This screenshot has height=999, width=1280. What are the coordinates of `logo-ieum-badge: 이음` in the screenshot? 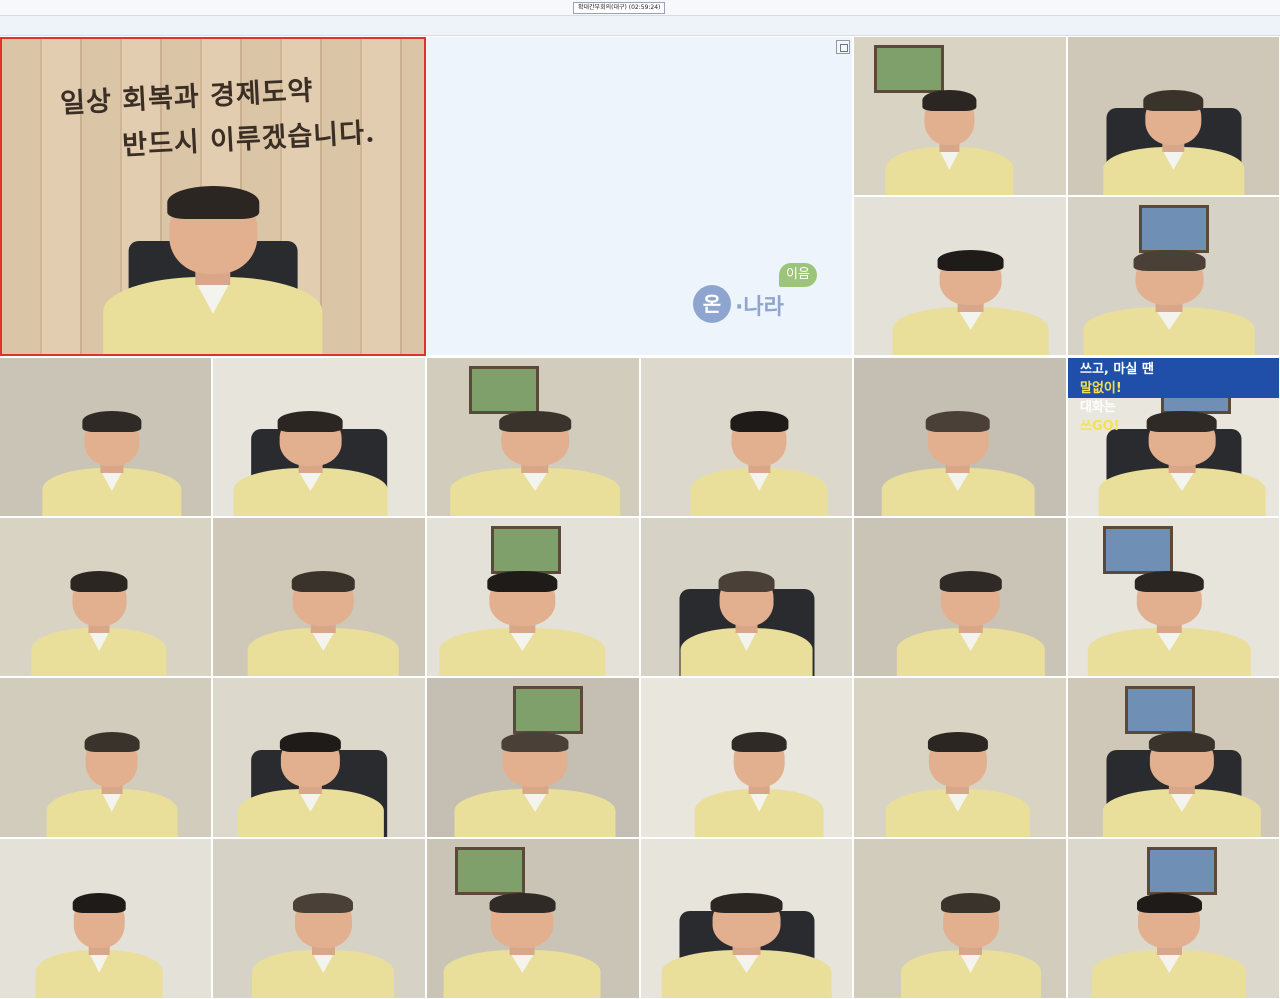 It's located at (798, 275).